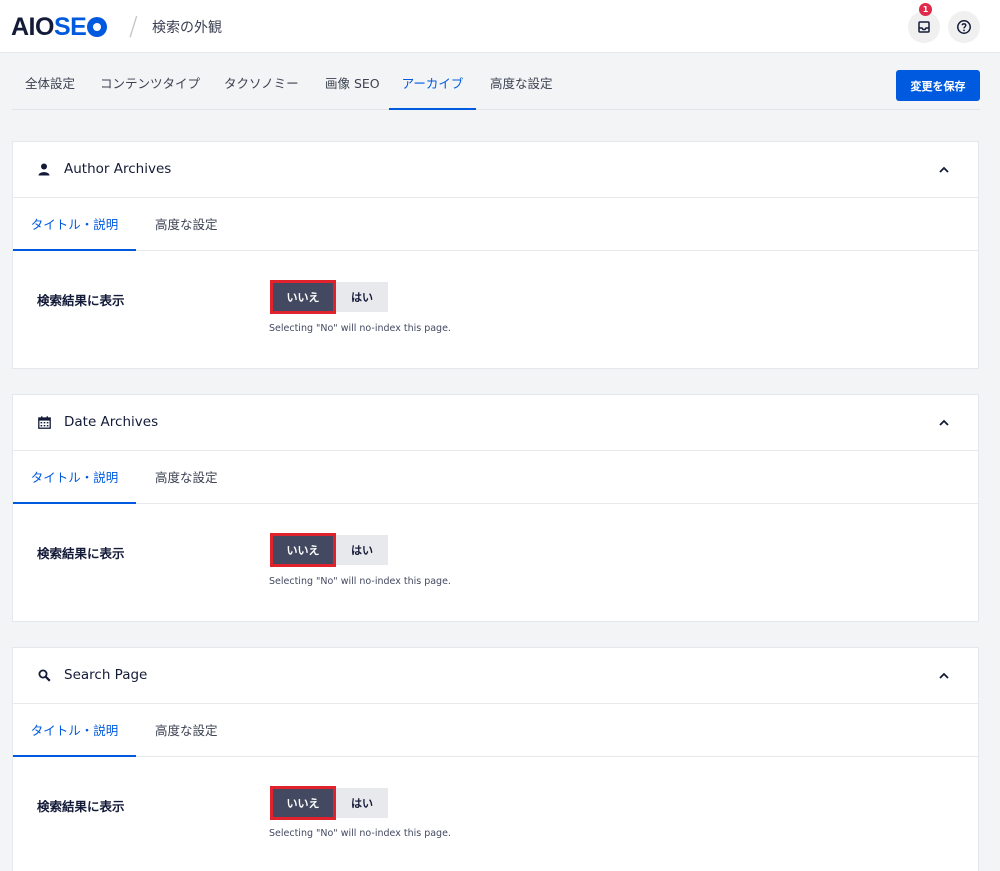  I want to click on tab-taxonomies: タクソノミー, so click(261, 84).